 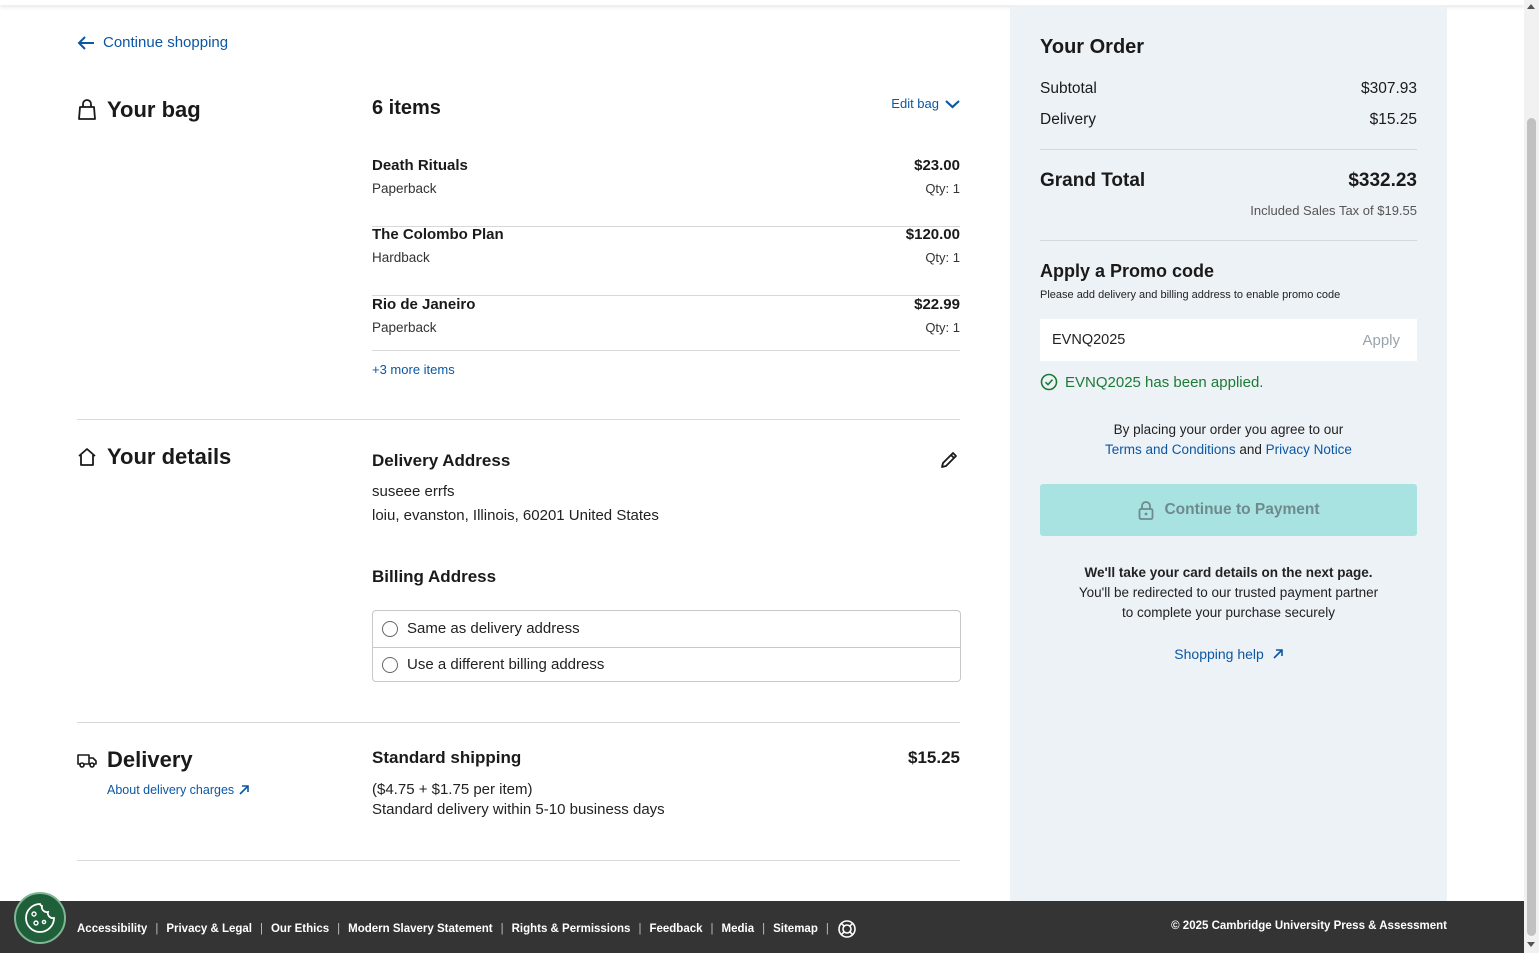 I want to click on billing-option-same: Same as delivery address, so click(x=666, y=629).